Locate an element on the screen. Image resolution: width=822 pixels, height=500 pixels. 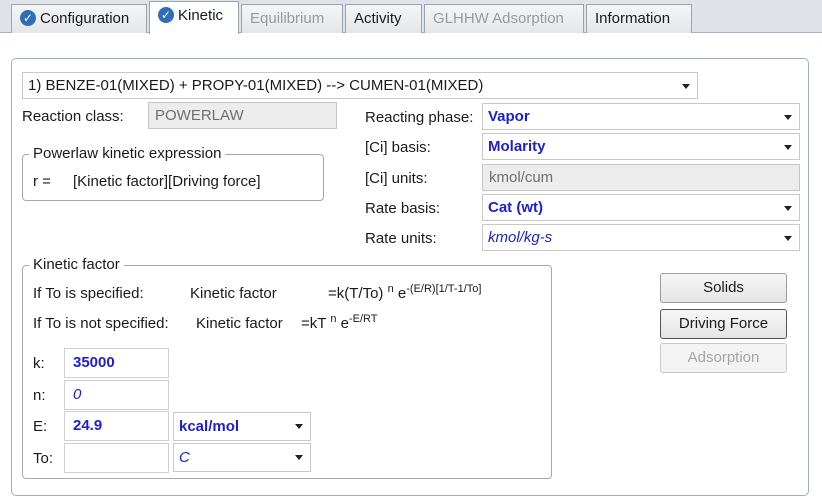
formula2-expression: =kT n e-E/RT is located at coordinates (339, 321).